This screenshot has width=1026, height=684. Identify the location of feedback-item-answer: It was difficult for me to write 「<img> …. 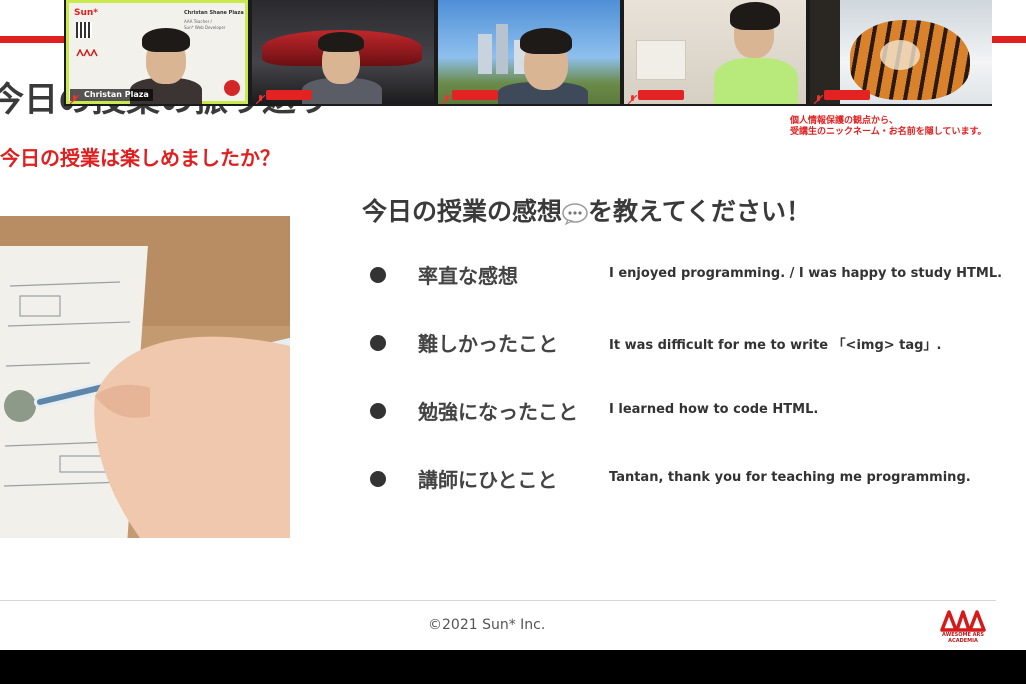
(775, 345).